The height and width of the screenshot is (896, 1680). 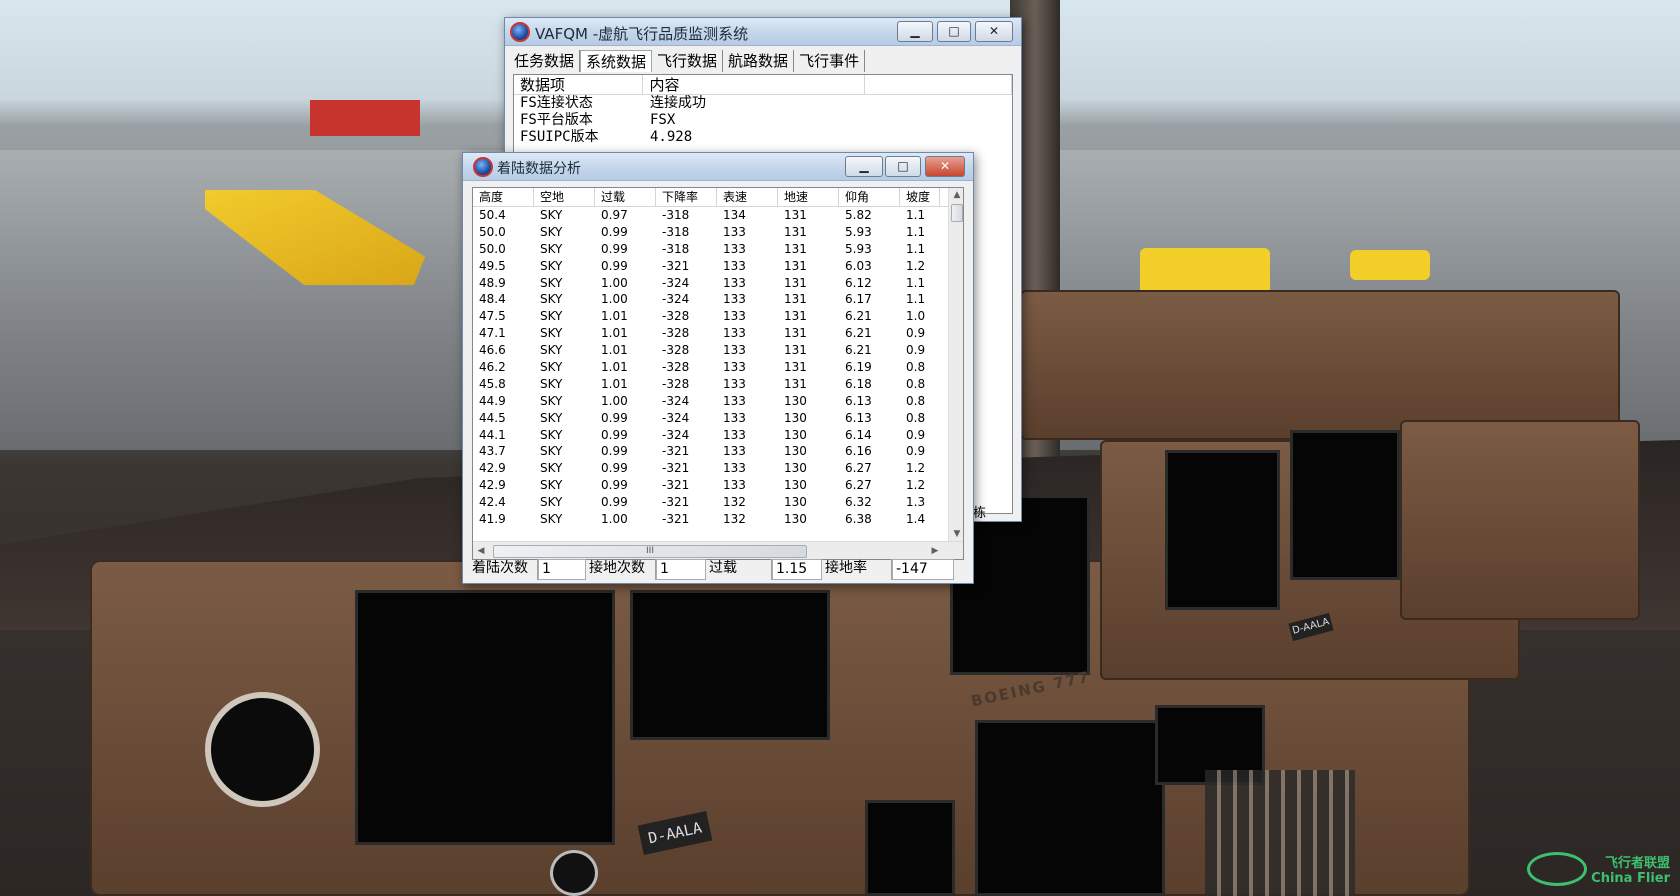 I want to click on table-cell: 1.0, so click(x=916, y=316).